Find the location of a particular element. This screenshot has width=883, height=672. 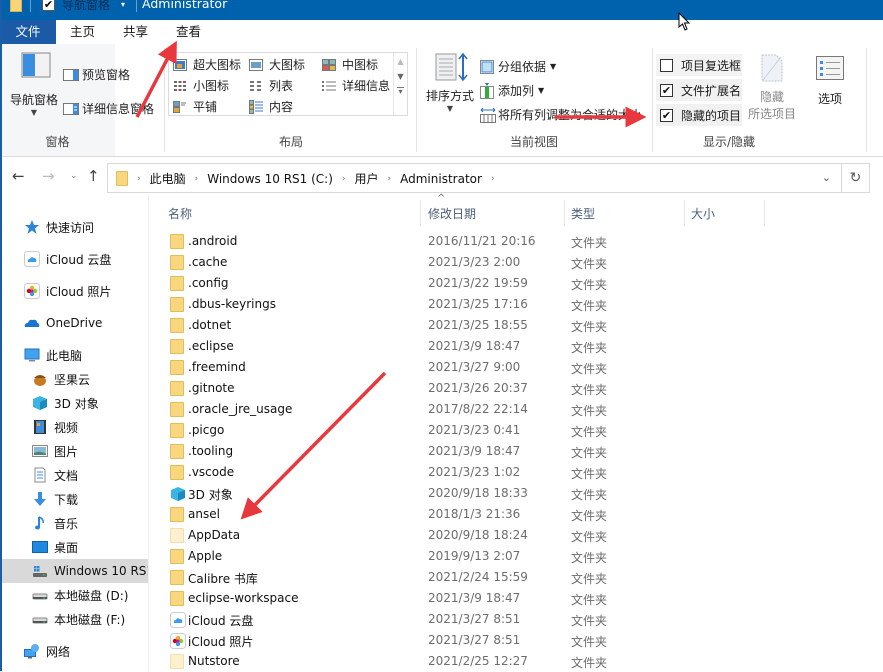

sidebar-item: 3D 对象 is located at coordinates (74, 403).